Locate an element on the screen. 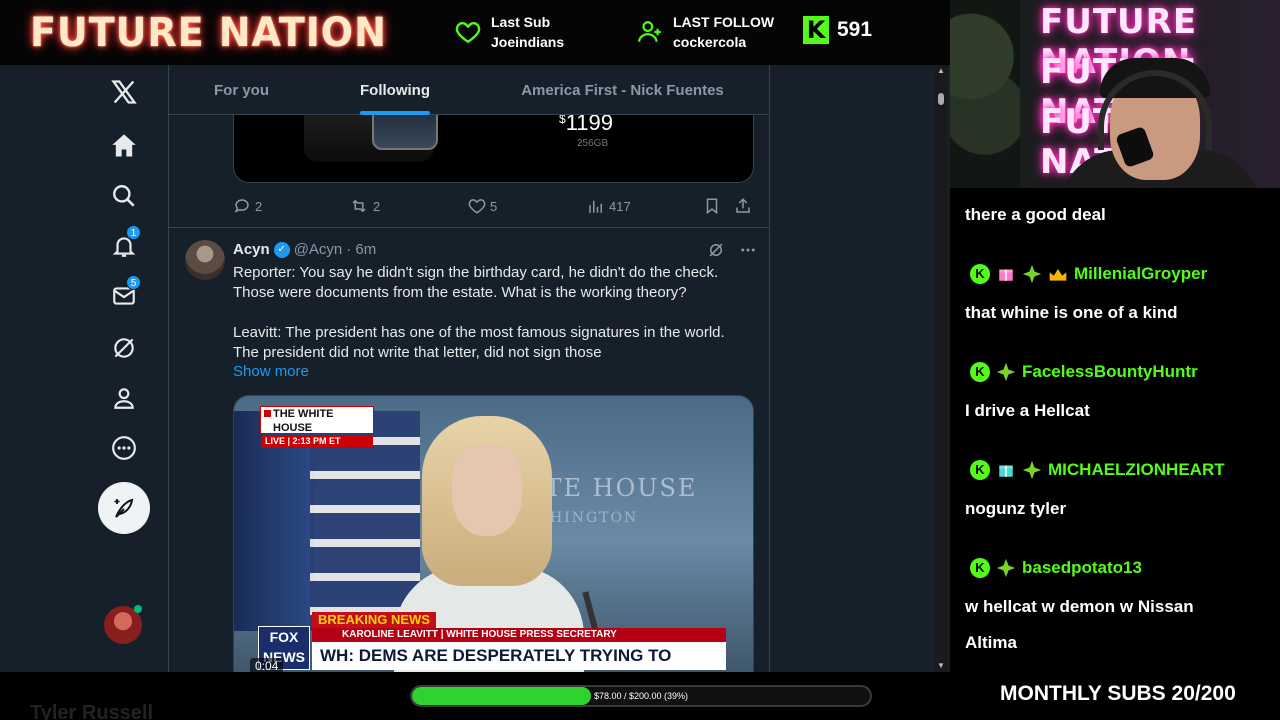 The height and width of the screenshot is (720, 1280). chat-message-text: Altima is located at coordinates (991, 642).